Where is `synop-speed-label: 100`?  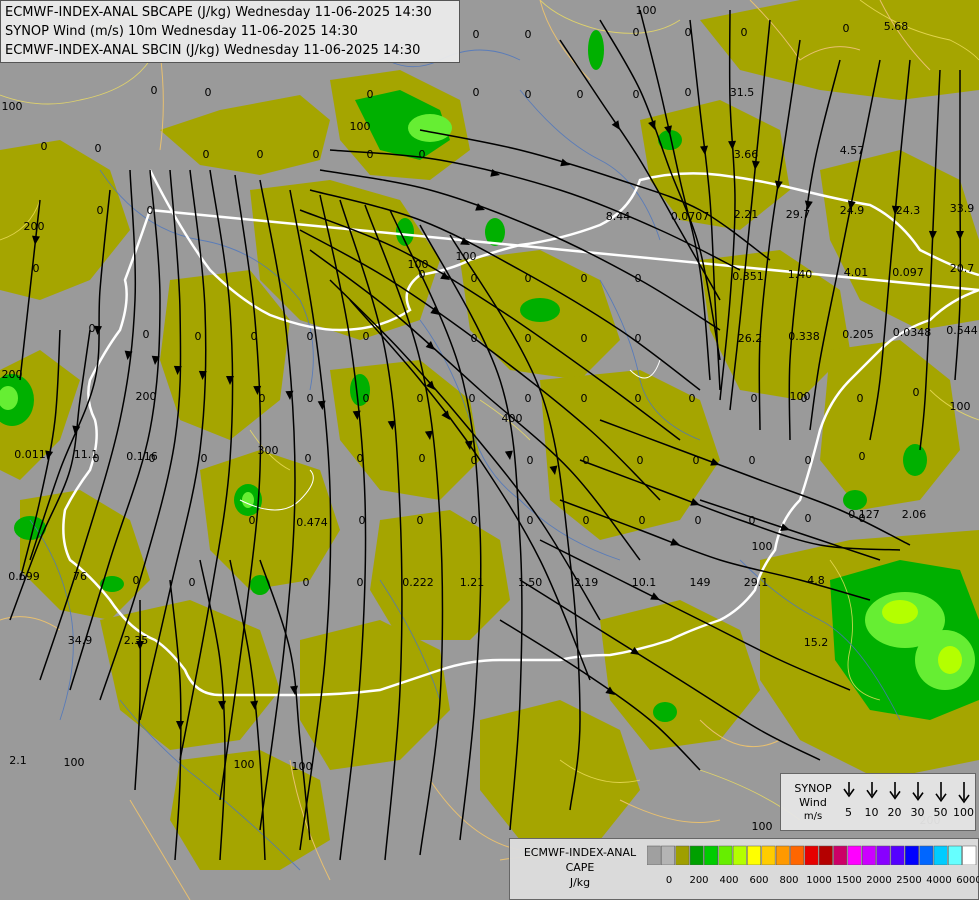
synop-speed-label: 100 is located at coordinates (963, 812).